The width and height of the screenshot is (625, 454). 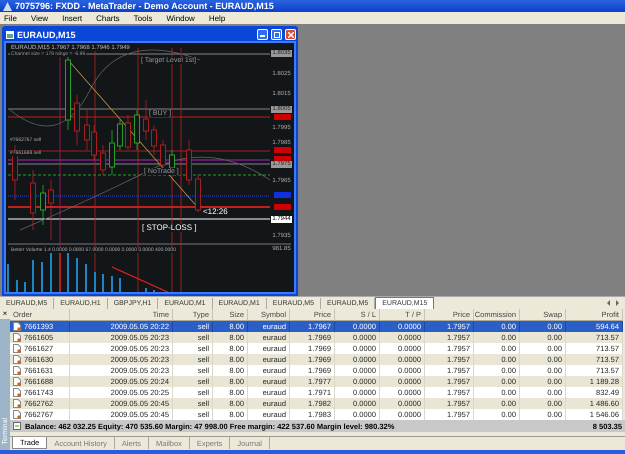 What do you see at coordinates (169, 228) in the screenshot?
I see `level-label: [ STOP-LOSS ]` at bounding box center [169, 228].